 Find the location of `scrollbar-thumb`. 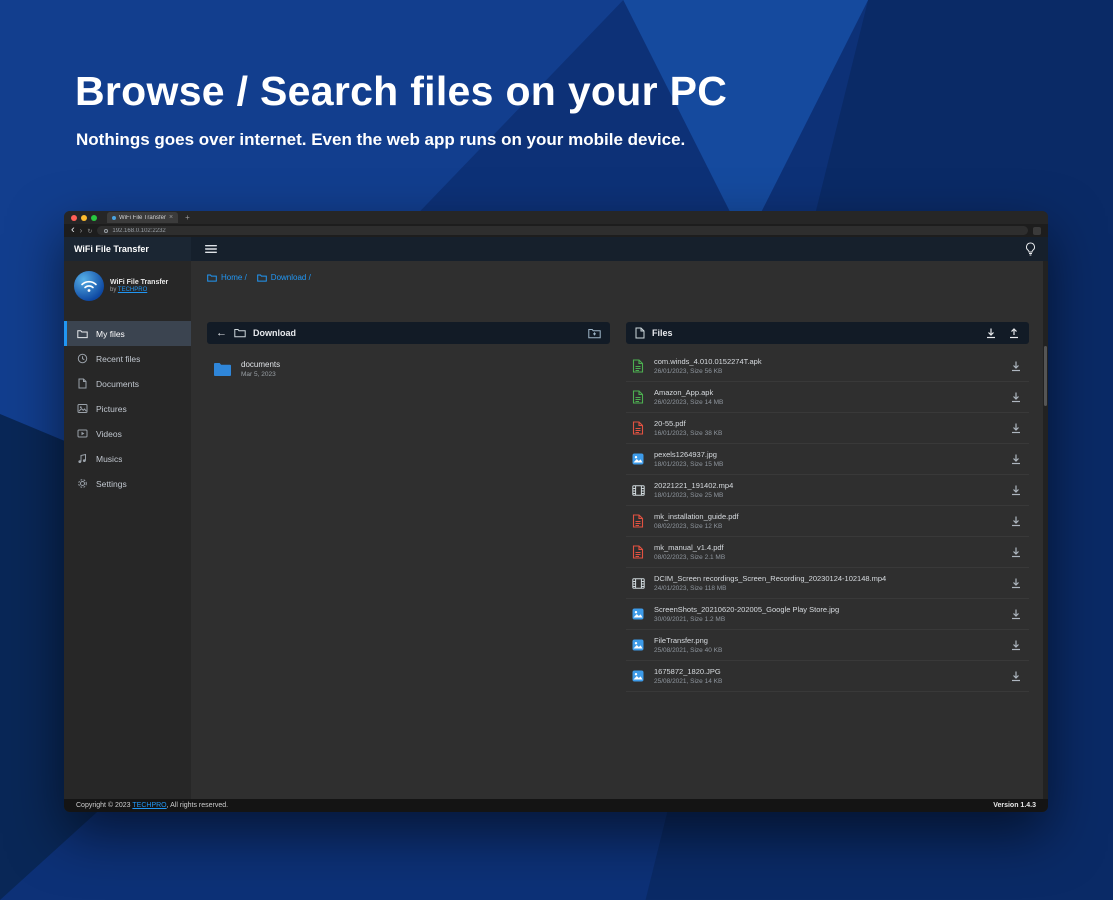

scrollbar-thumb is located at coordinates (1045, 376).